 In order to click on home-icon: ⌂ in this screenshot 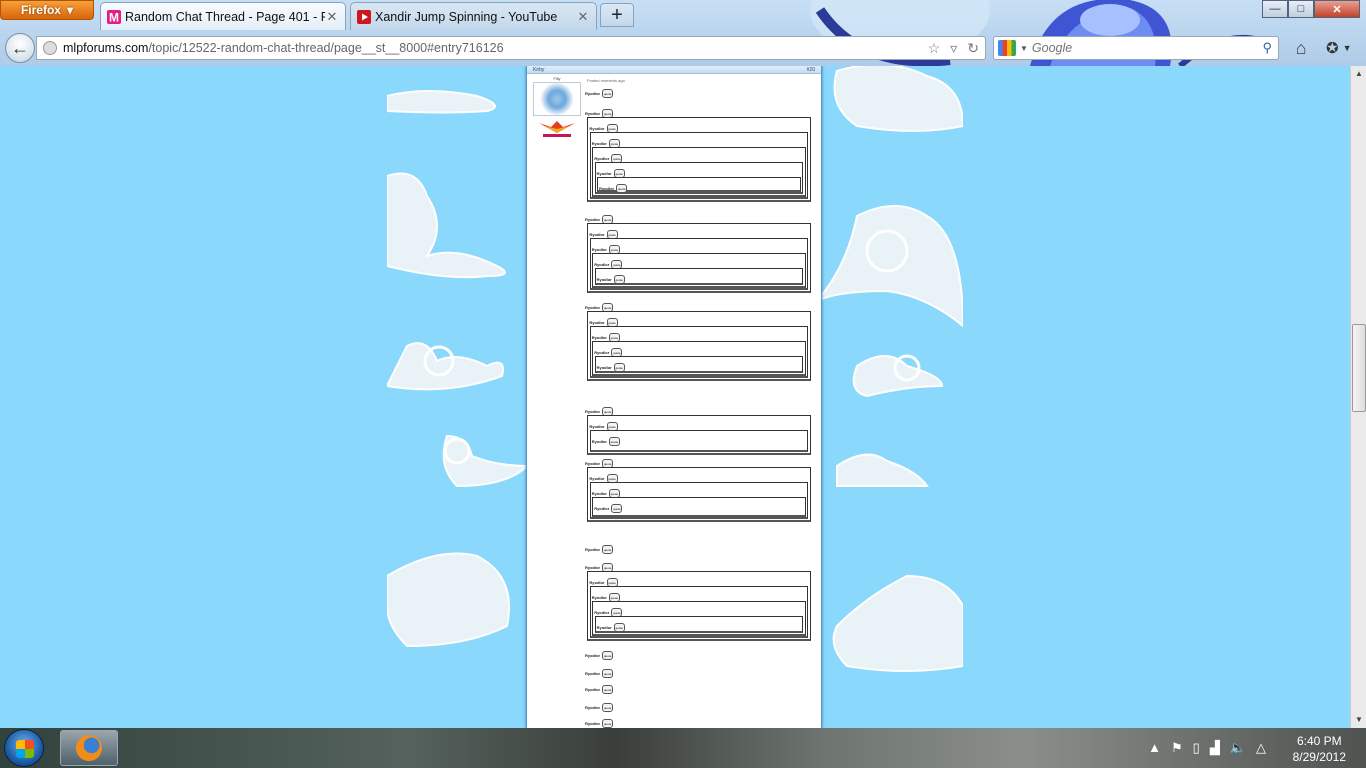, I will do `click(1301, 48)`.